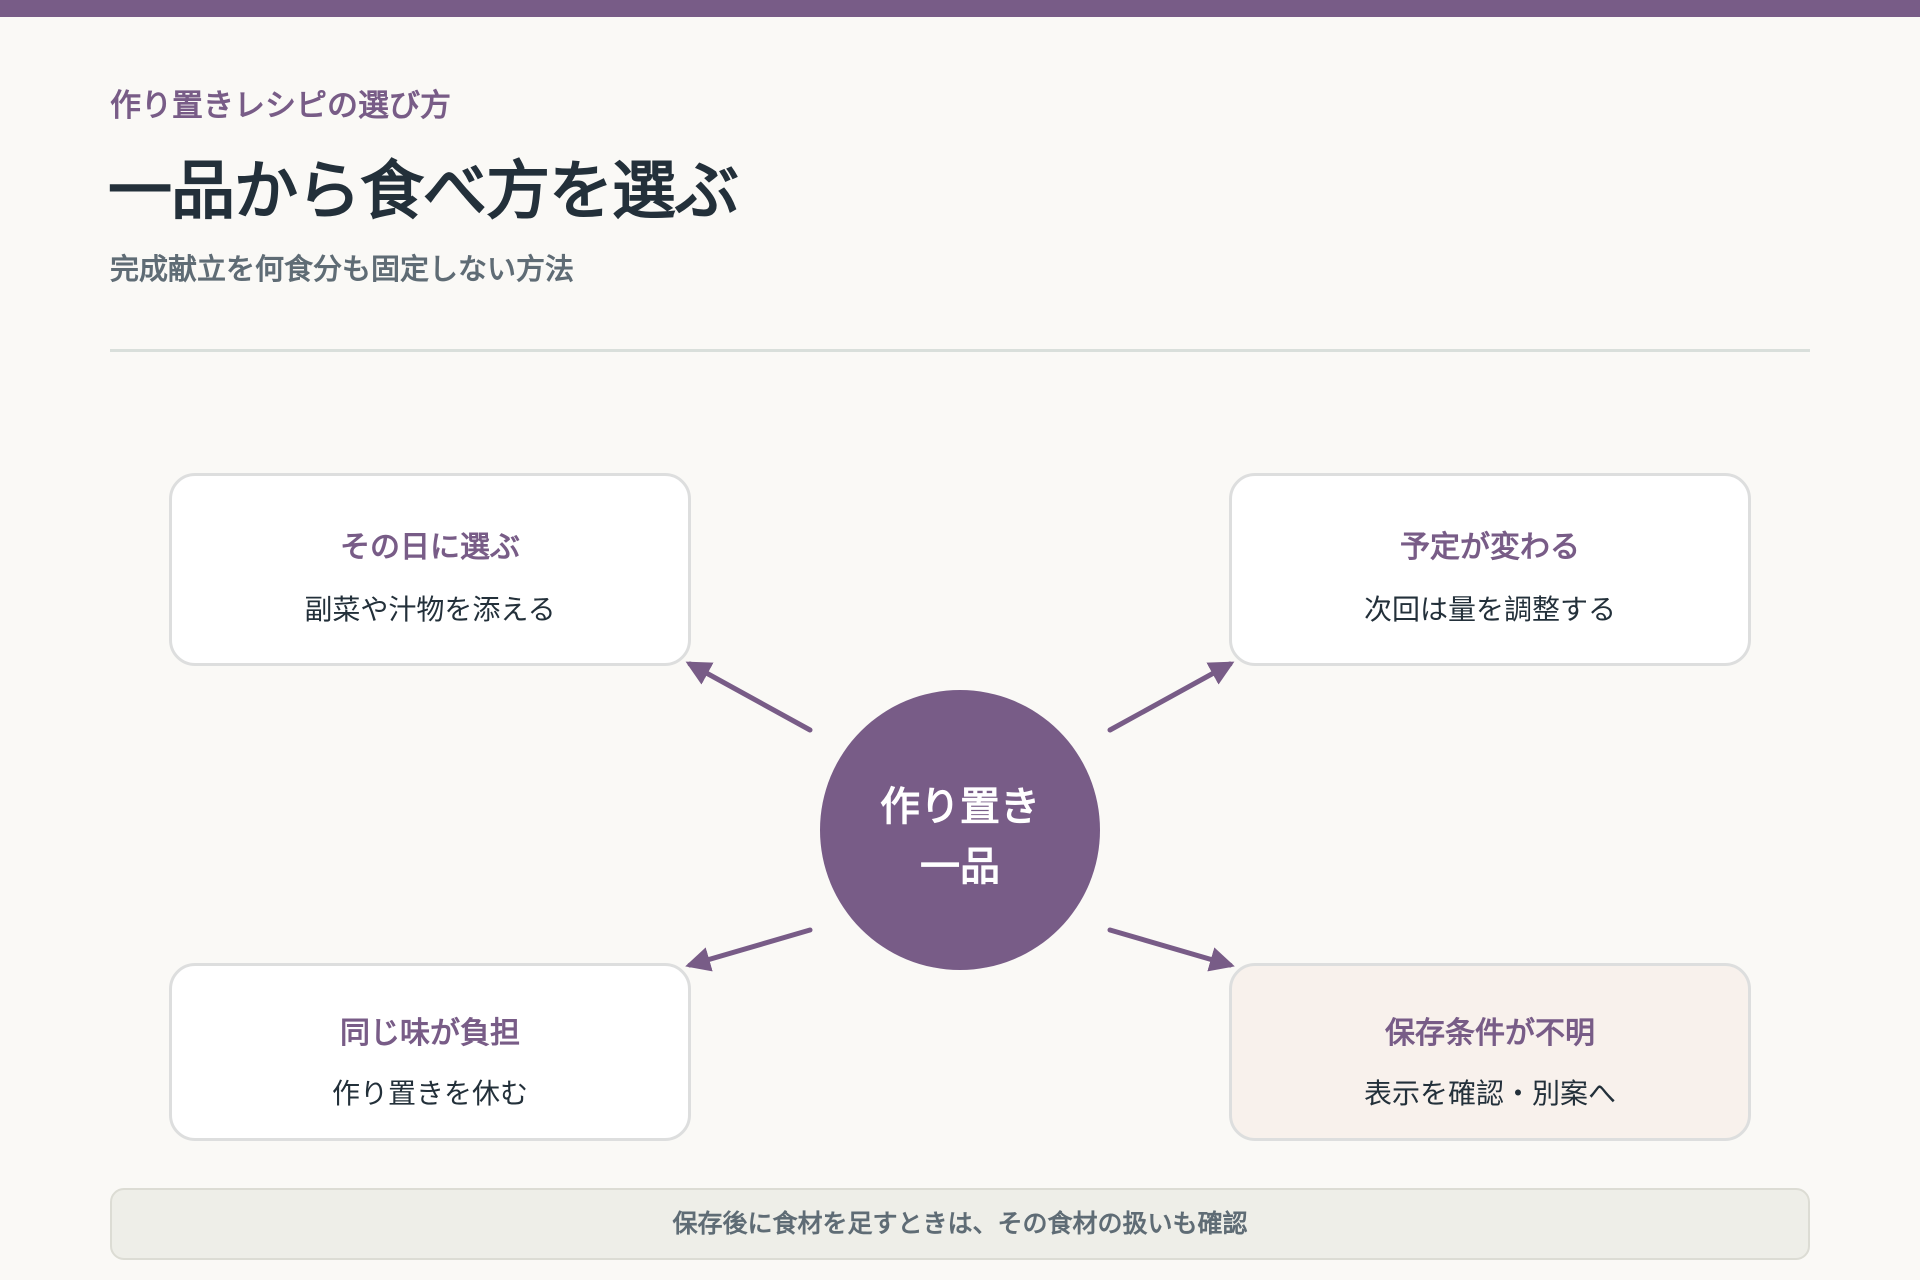 This screenshot has width=1920, height=1280. Describe the element at coordinates (430, 547) in the screenshot. I see `branch-title: その日に選ぶ` at that location.